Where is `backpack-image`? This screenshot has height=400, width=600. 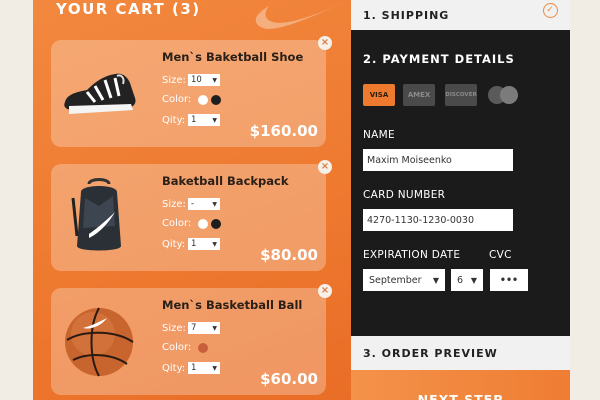 backpack-image is located at coordinates (96, 214).